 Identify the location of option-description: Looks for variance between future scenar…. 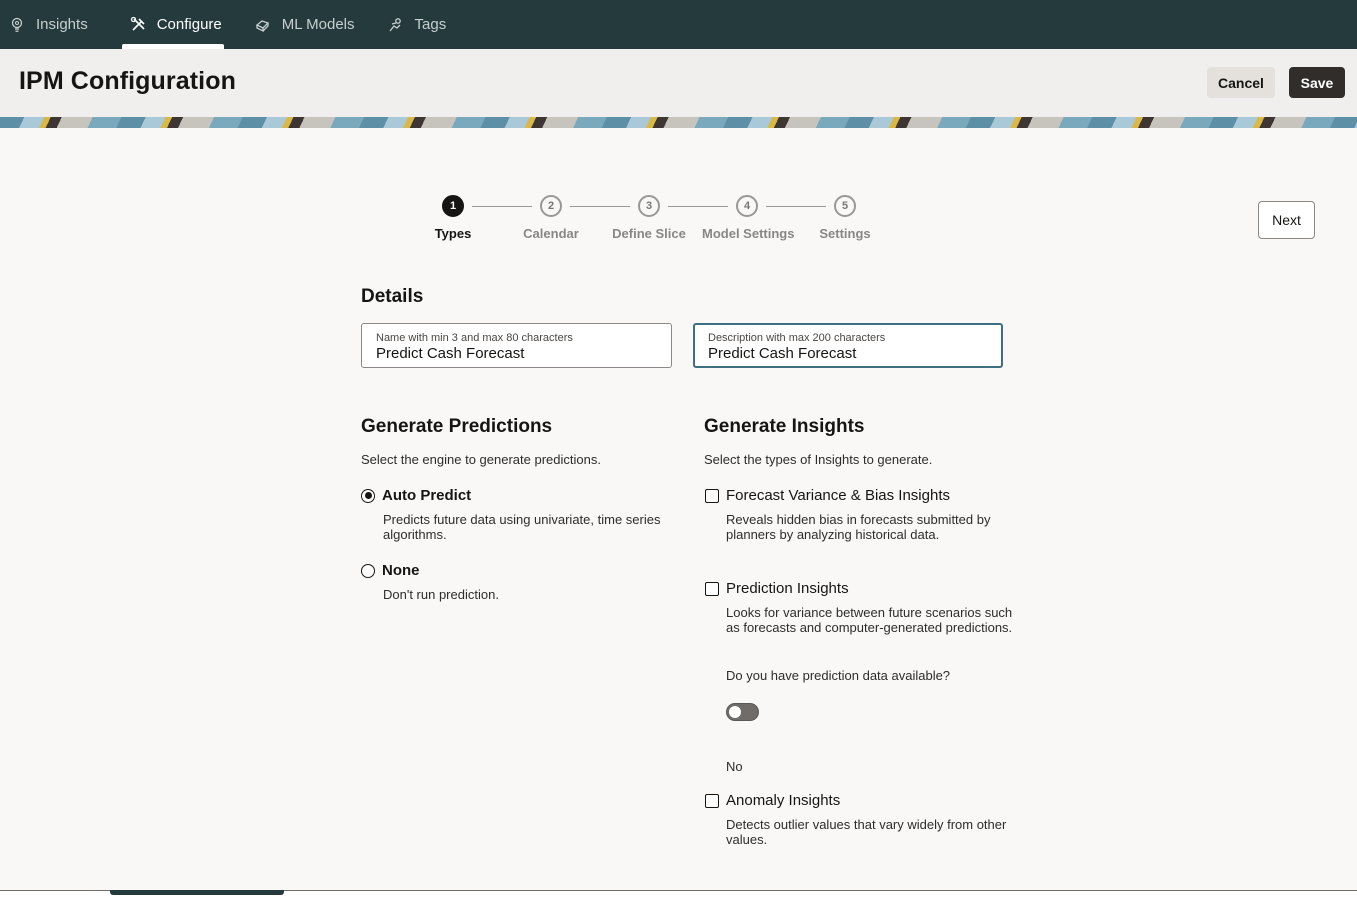
(869, 620).